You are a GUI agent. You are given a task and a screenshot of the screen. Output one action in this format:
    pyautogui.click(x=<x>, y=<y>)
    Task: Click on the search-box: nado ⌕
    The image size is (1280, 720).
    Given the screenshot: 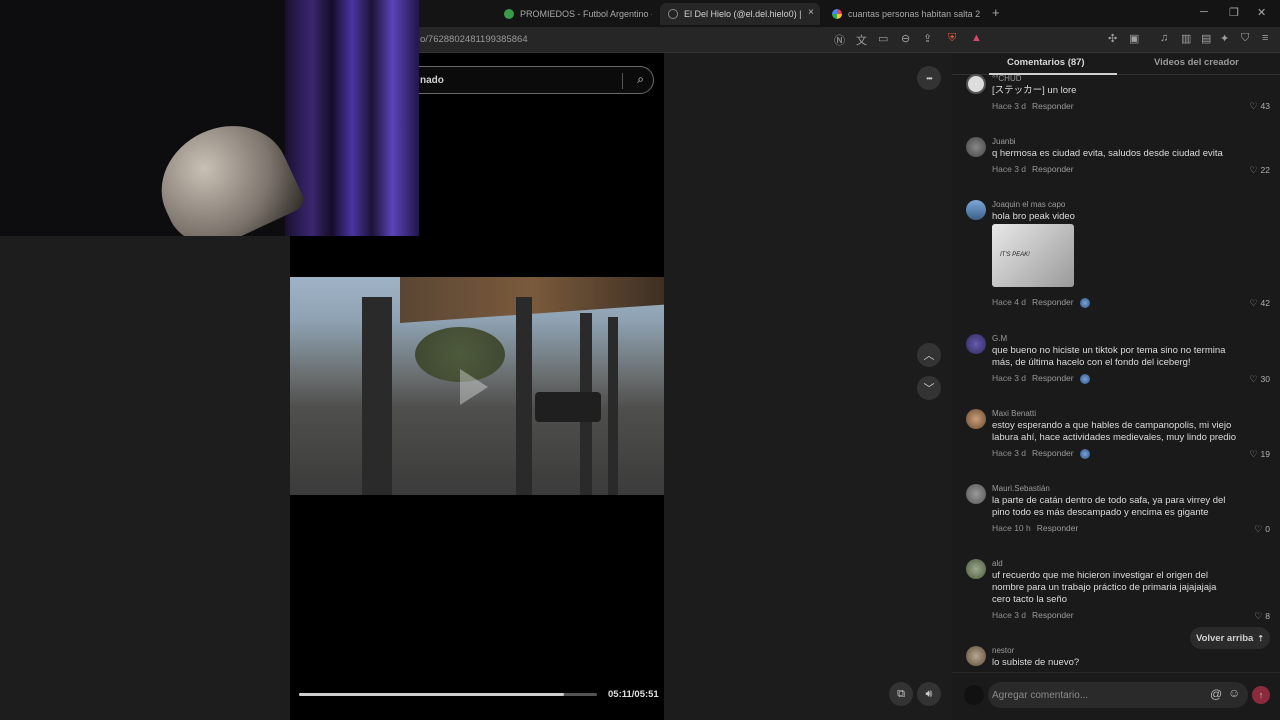 What is the action you would take?
    pyautogui.click(x=527, y=80)
    